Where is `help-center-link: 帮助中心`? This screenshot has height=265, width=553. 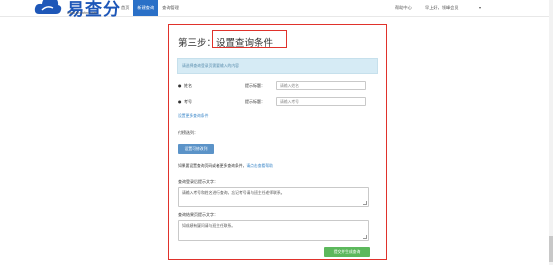 help-center-link: 帮助中心 is located at coordinates (403, 8).